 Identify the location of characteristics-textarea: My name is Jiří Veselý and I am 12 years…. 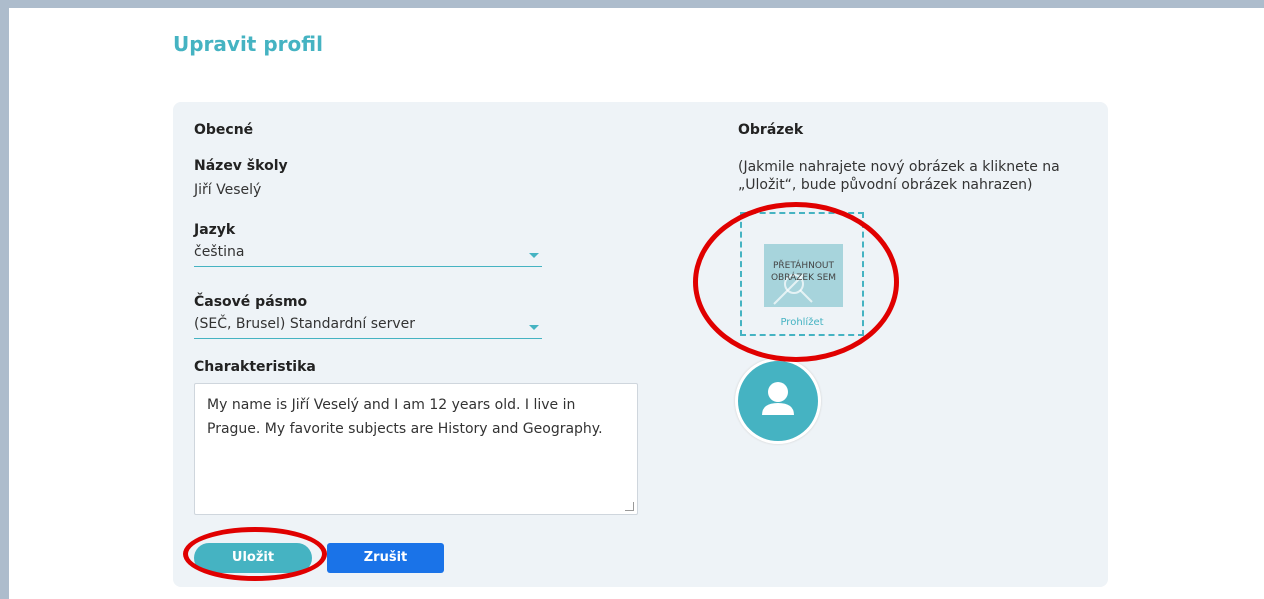
(416, 449).